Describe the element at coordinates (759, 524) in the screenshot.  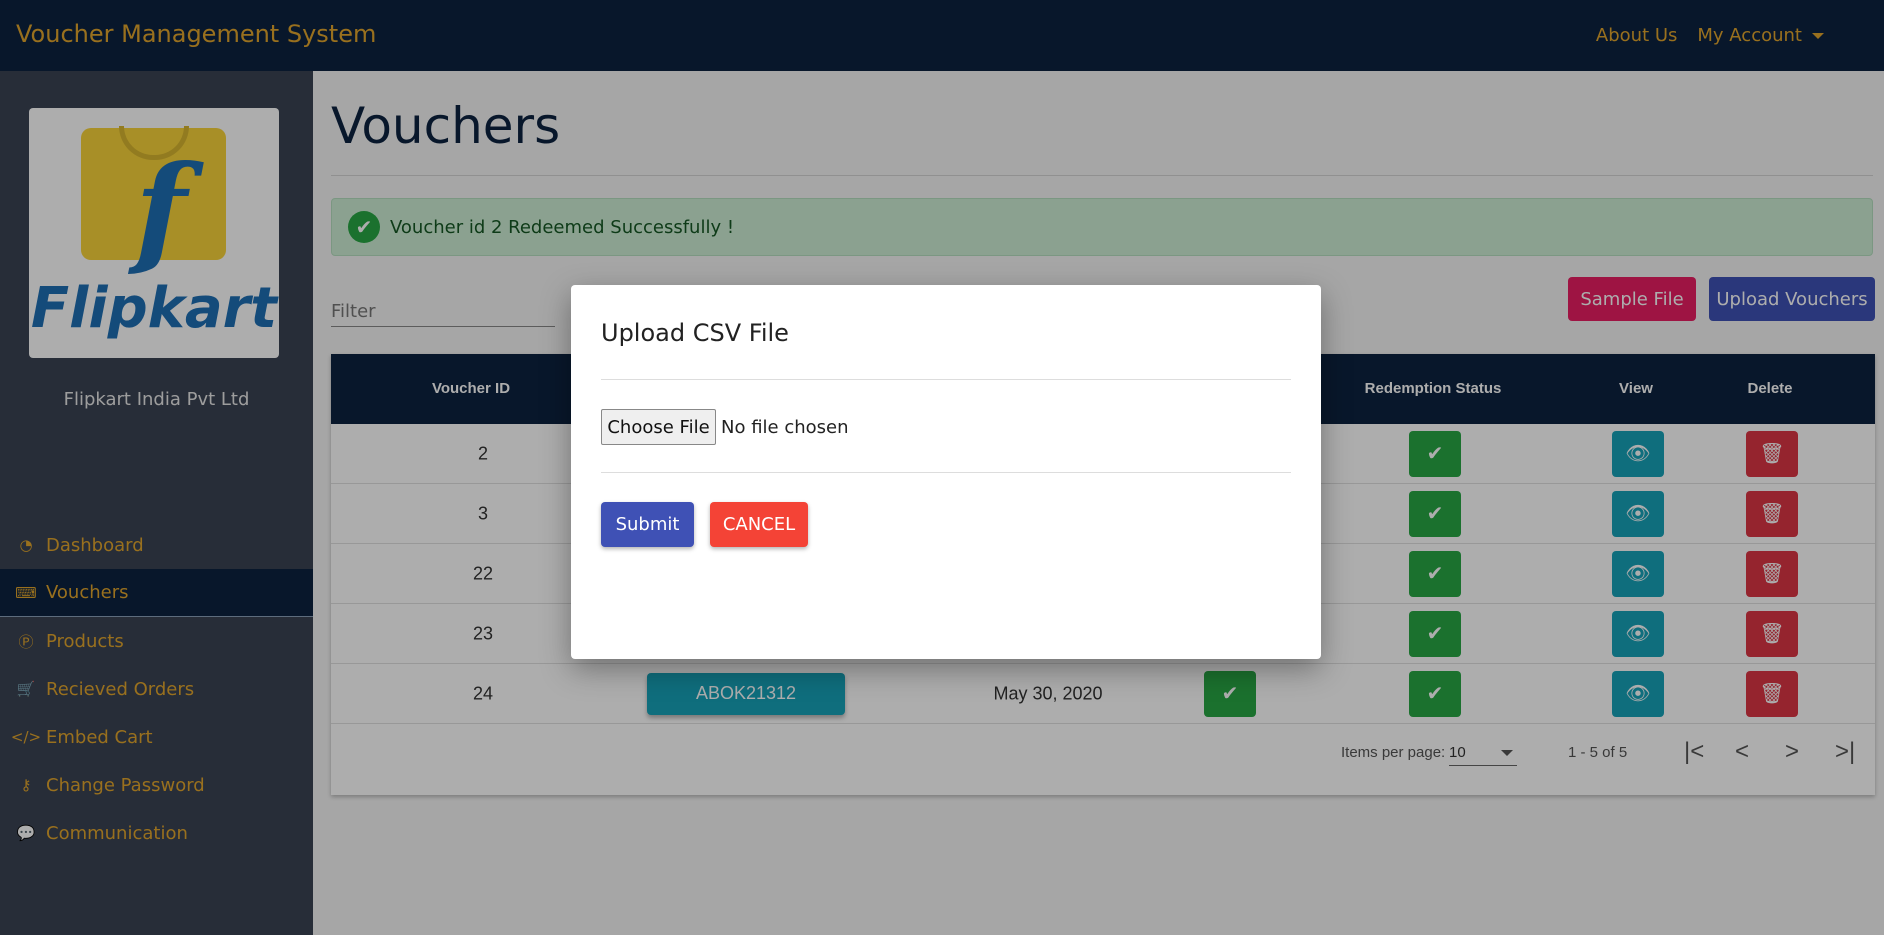
I see `cancel-button: CANCEL` at that location.